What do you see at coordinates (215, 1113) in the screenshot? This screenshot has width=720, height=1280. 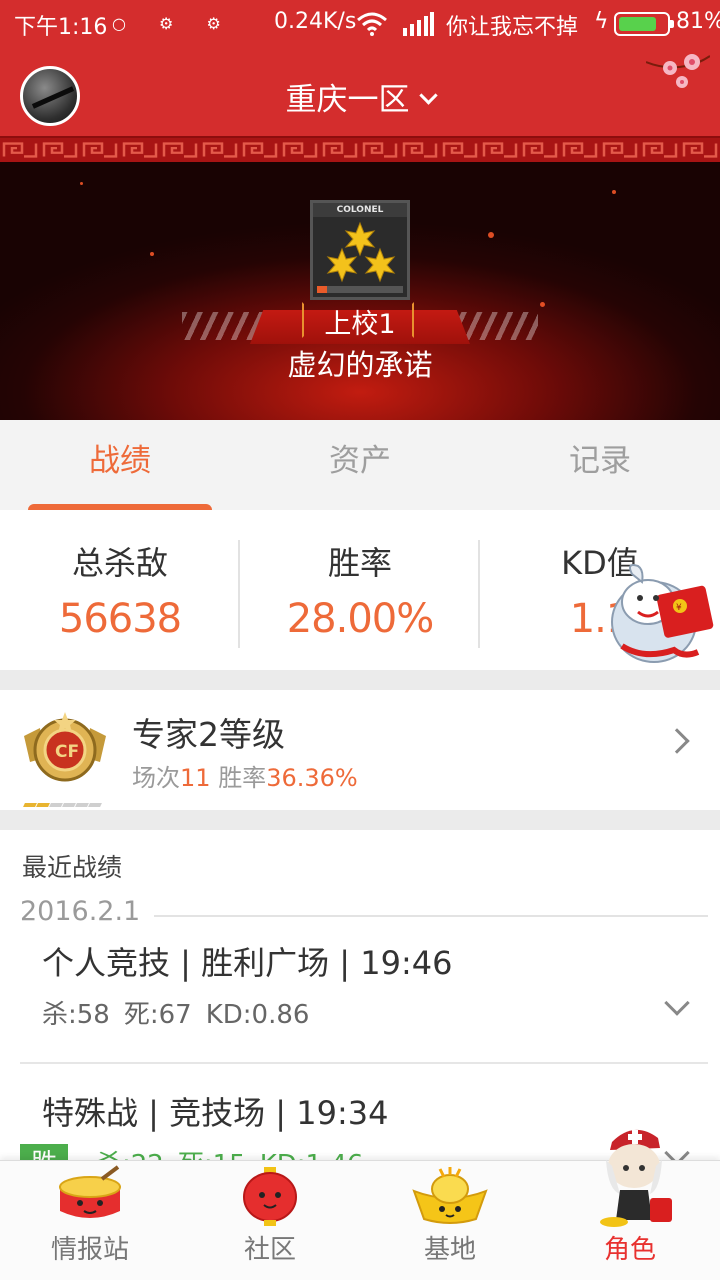 I see `record-title: 特殊战 | 竞技场 | 19:34` at bounding box center [215, 1113].